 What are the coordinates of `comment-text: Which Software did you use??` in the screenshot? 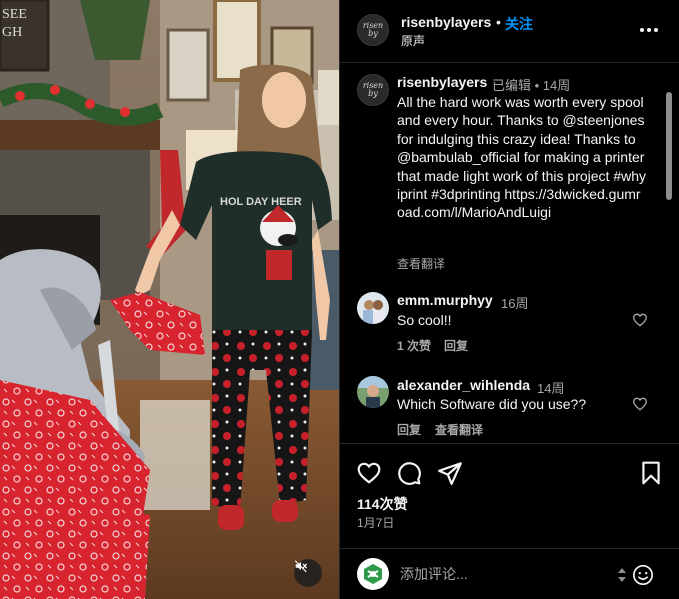 It's located at (492, 404).